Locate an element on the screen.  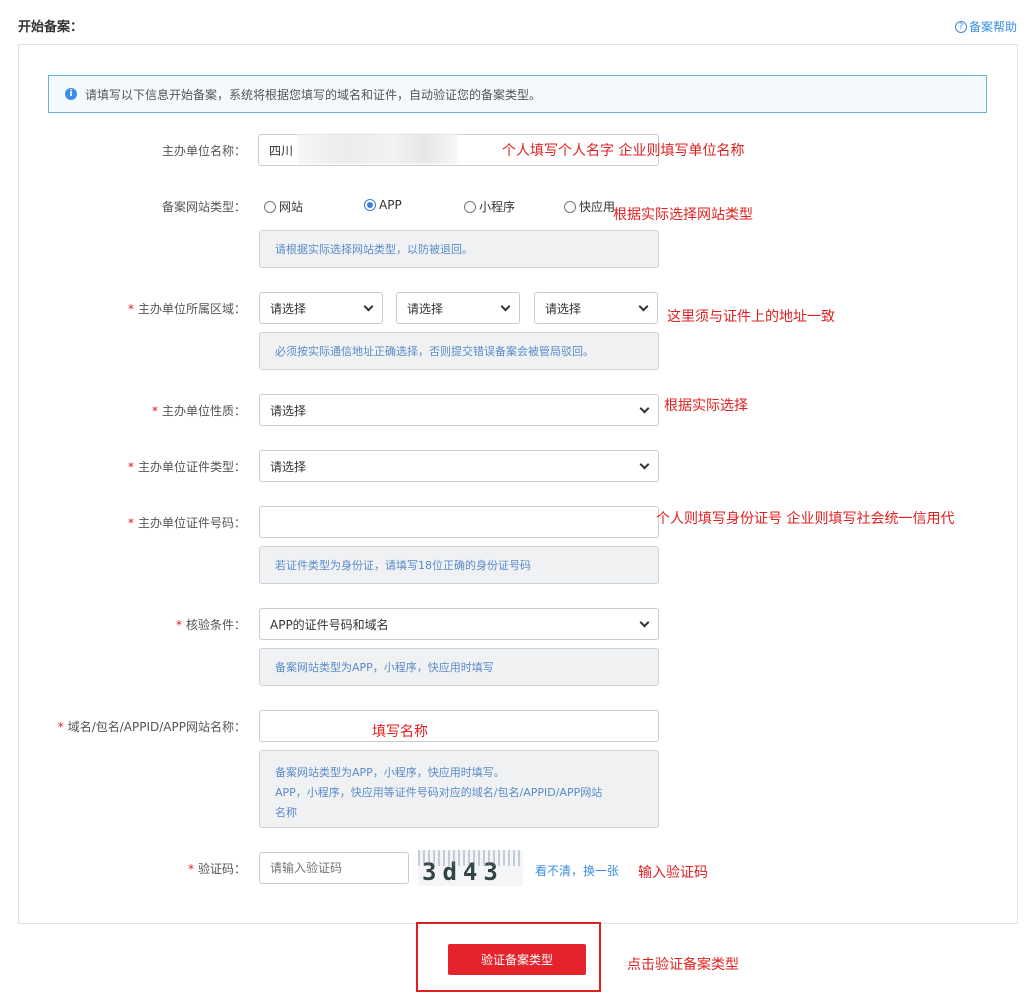
domain-hint-line: 名称 is located at coordinates (286, 812).